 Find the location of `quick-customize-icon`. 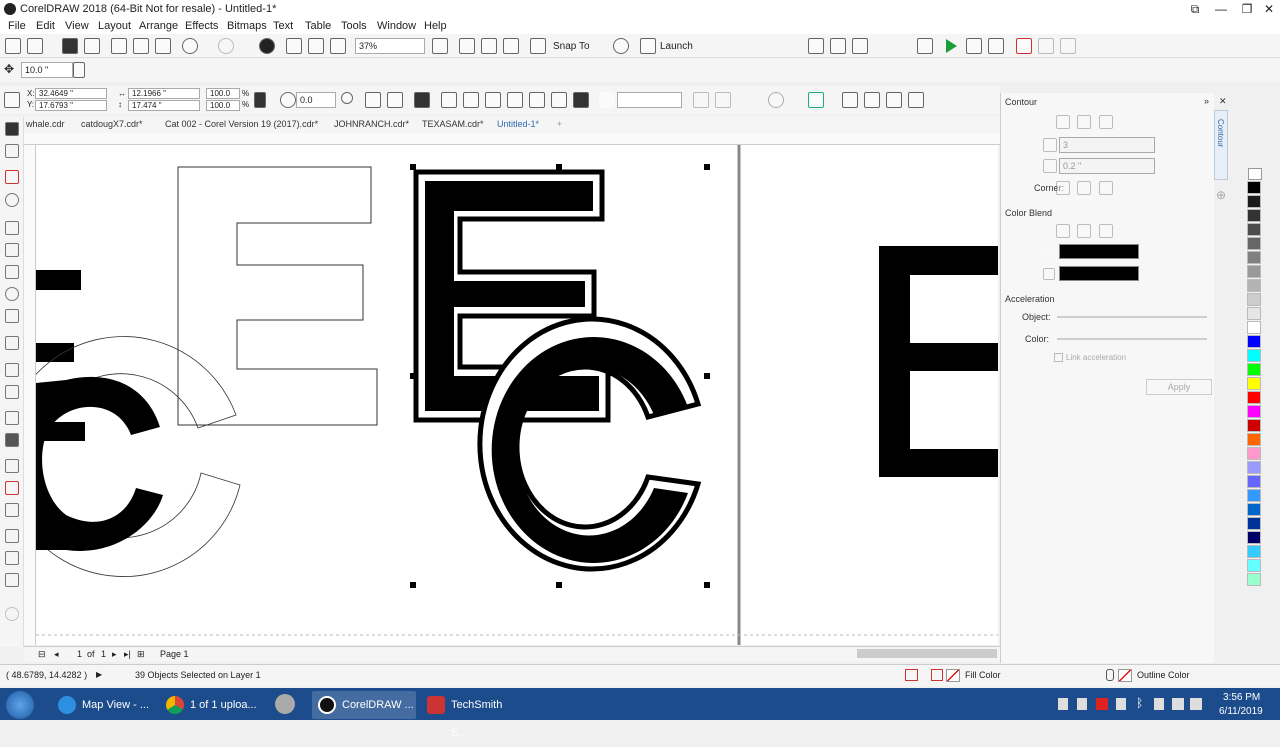

quick-customize-icon is located at coordinates (816, 100).